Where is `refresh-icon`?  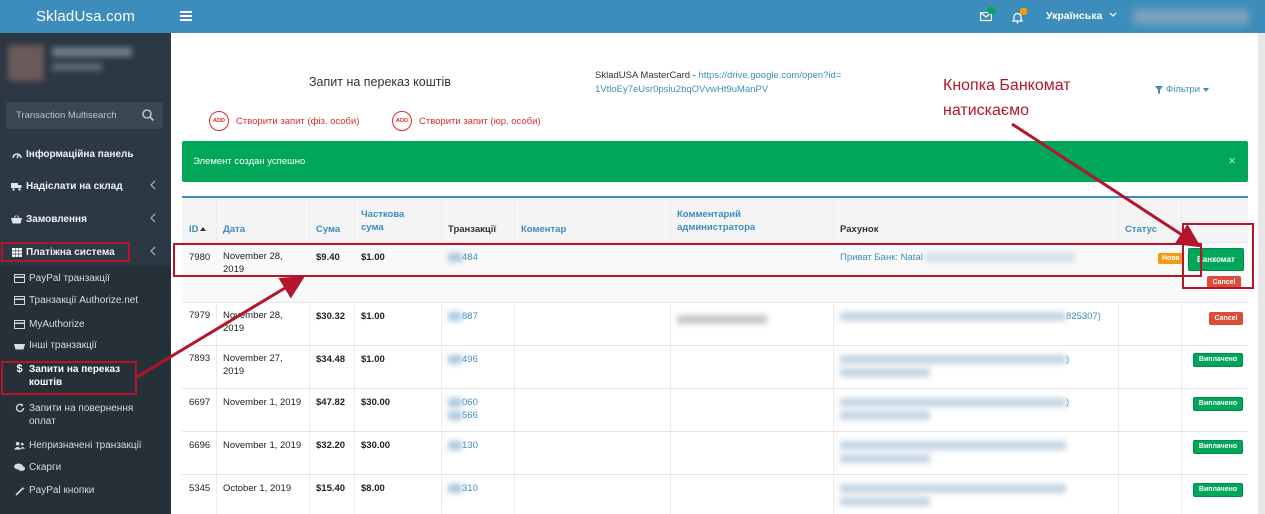
refresh-icon is located at coordinates (19, 407).